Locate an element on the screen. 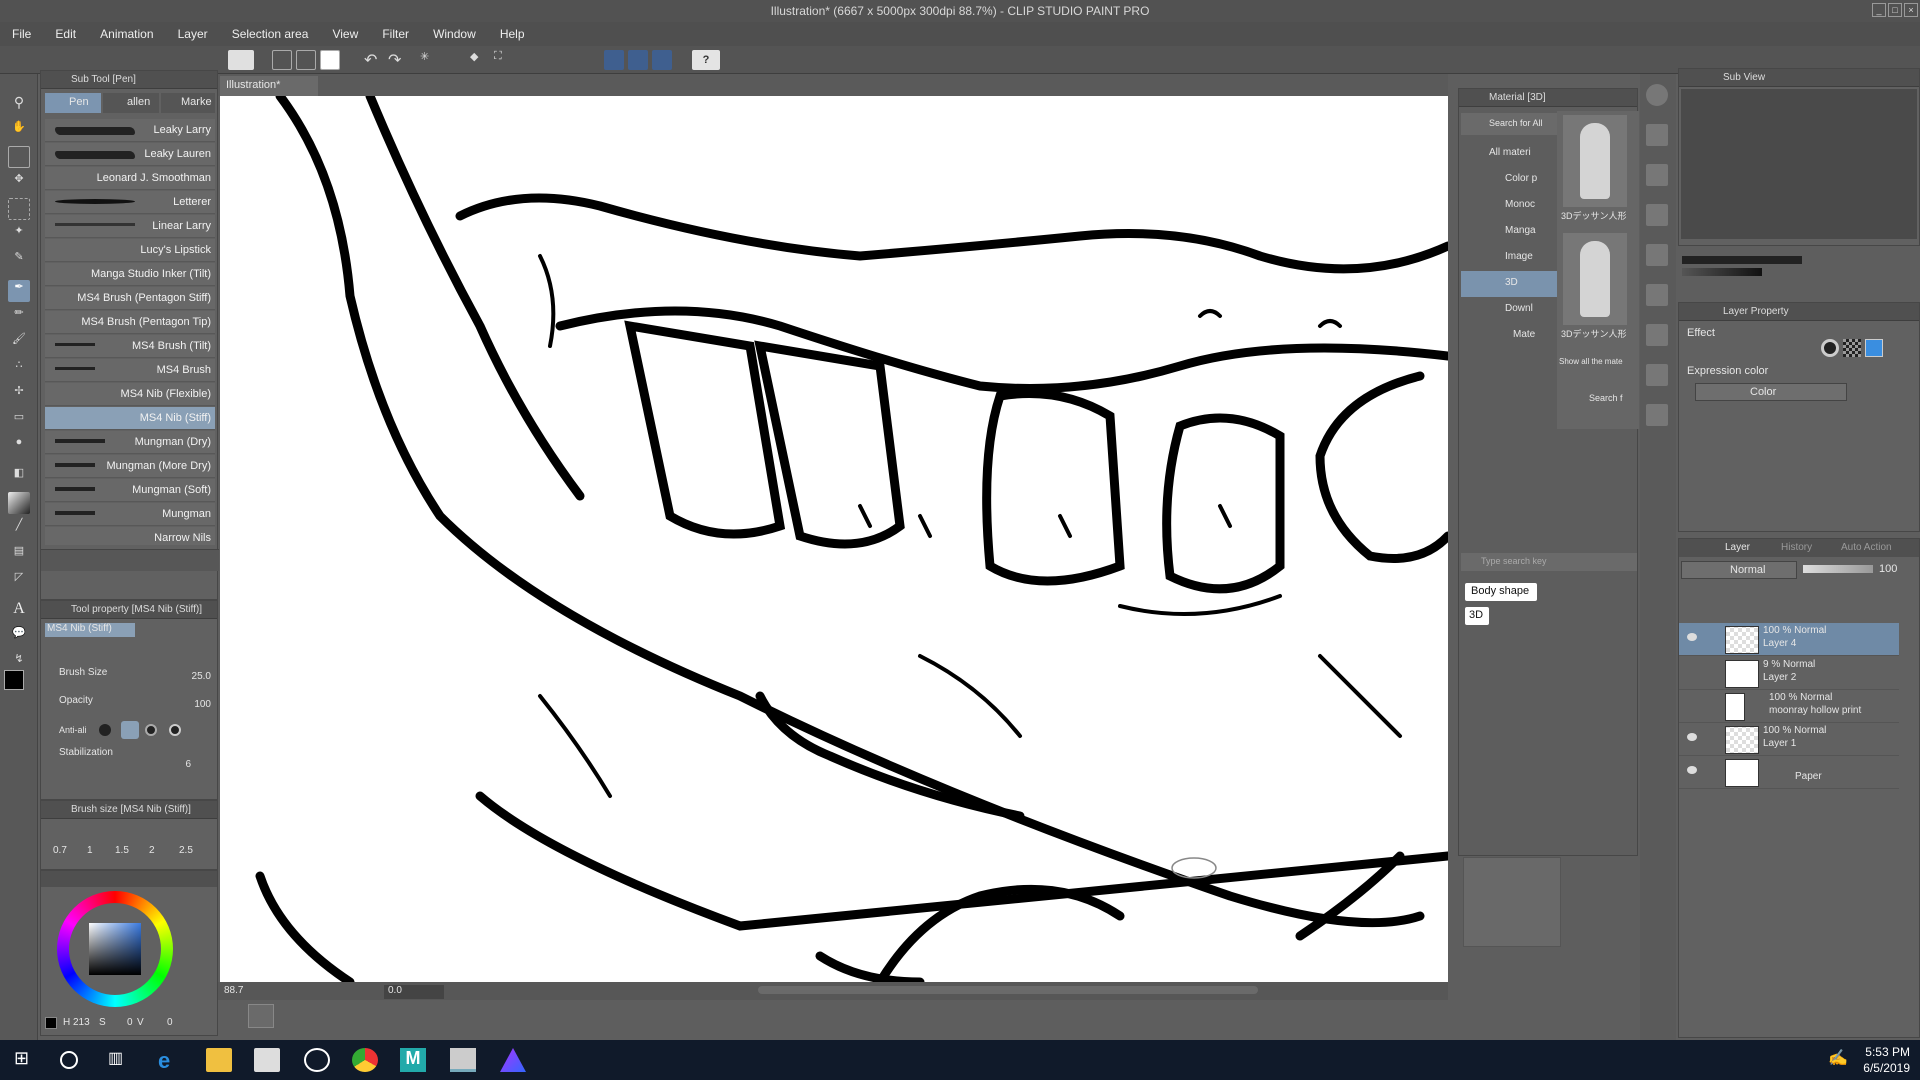 This screenshot has width=1920, height=1080. list-item: MS4 Brush (Pentagon Stiff) is located at coordinates (130, 298).